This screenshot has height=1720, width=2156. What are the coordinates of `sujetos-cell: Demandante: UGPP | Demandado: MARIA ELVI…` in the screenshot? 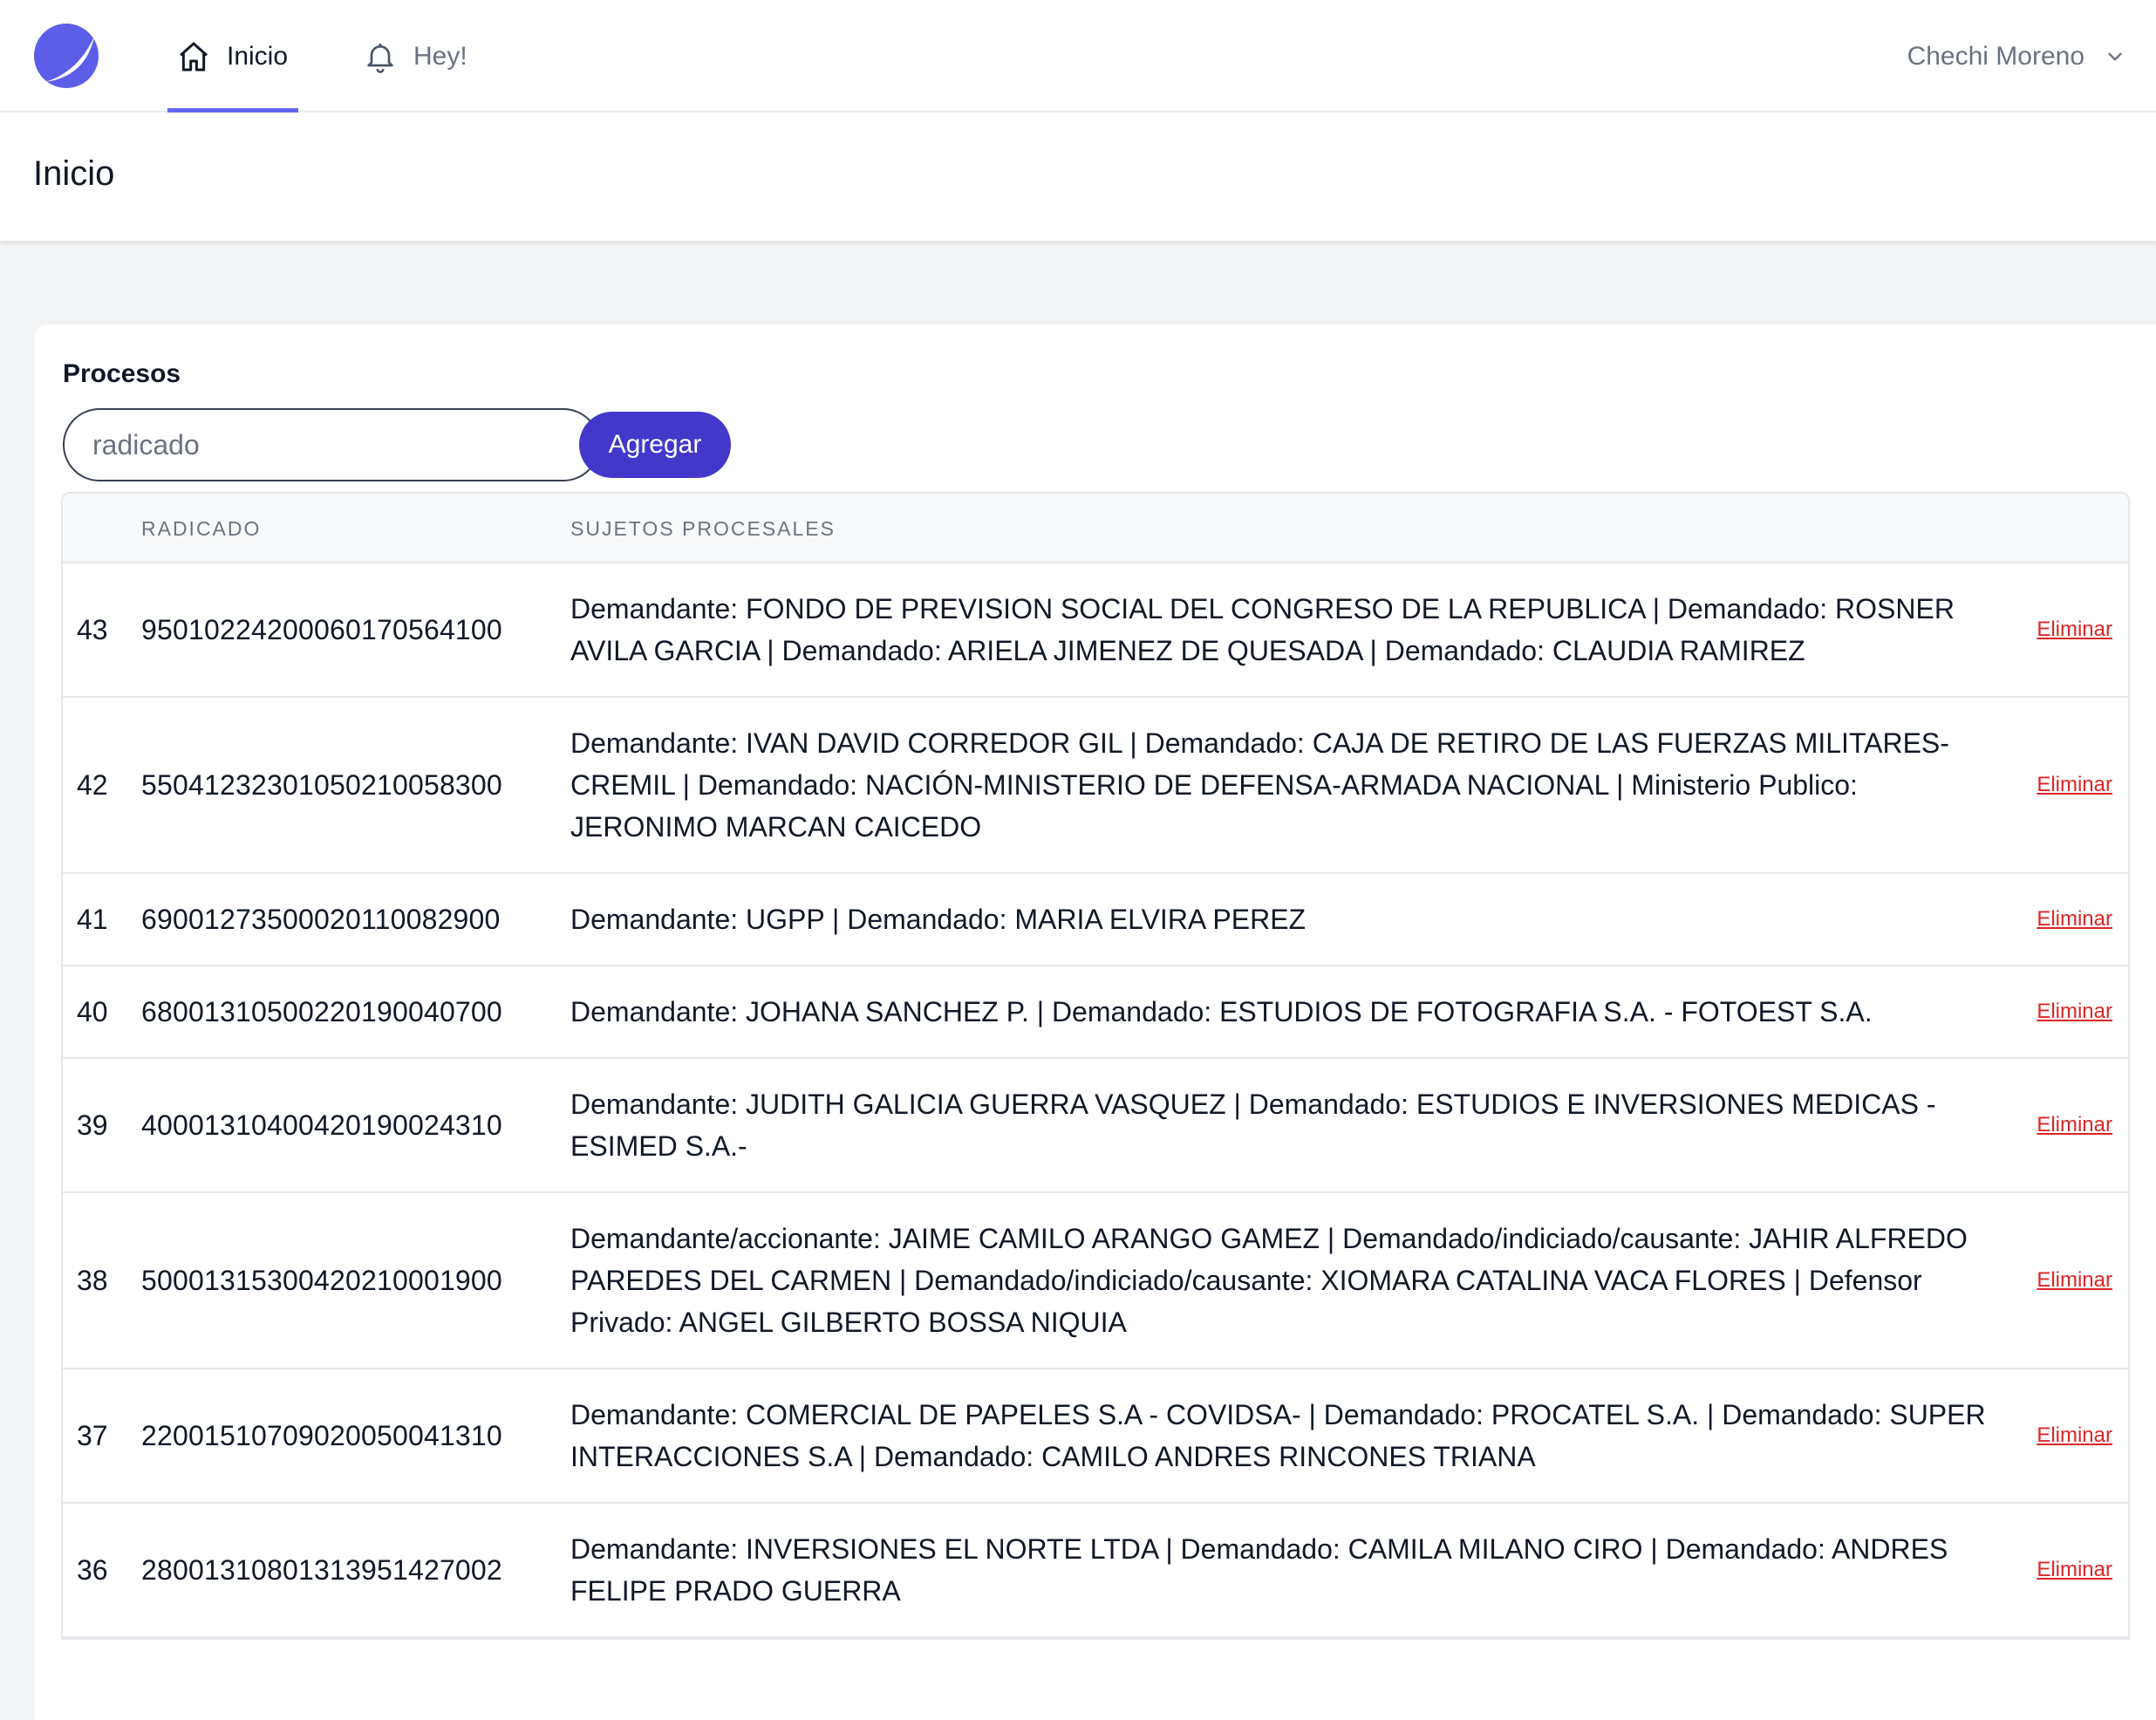 It's located at (938, 919).